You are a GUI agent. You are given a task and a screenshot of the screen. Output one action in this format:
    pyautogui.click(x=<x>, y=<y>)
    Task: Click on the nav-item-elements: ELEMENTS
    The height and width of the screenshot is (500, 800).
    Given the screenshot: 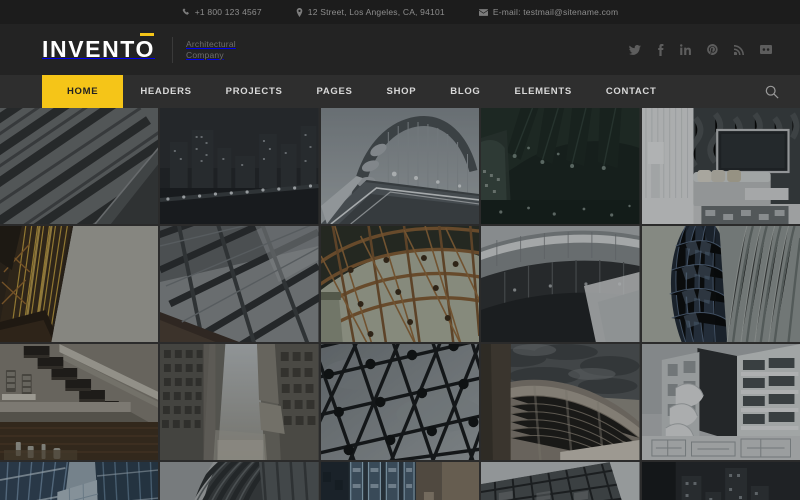 What is the action you would take?
    pyautogui.click(x=543, y=91)
    